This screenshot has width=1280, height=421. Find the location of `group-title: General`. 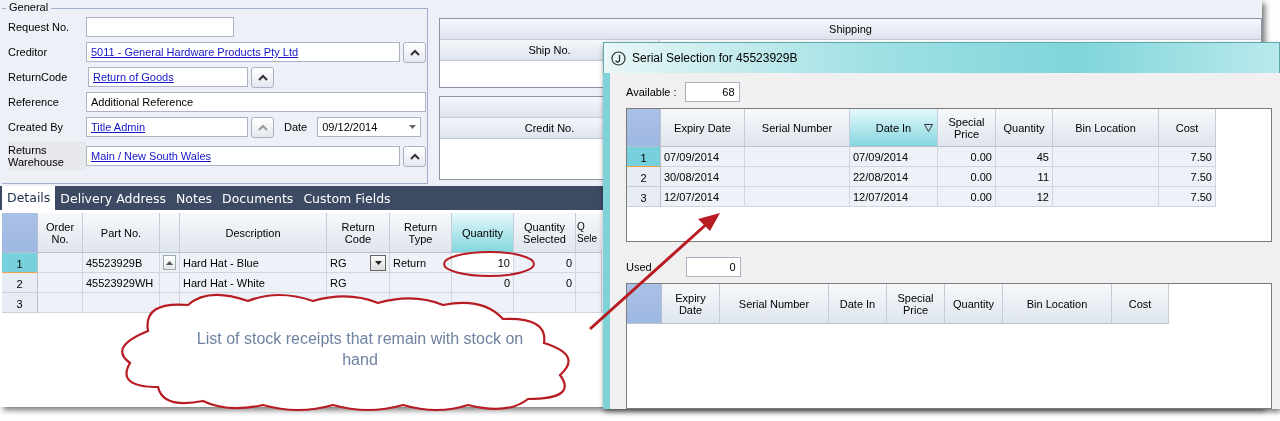

group-title: General is located at coordinates (29, 7).